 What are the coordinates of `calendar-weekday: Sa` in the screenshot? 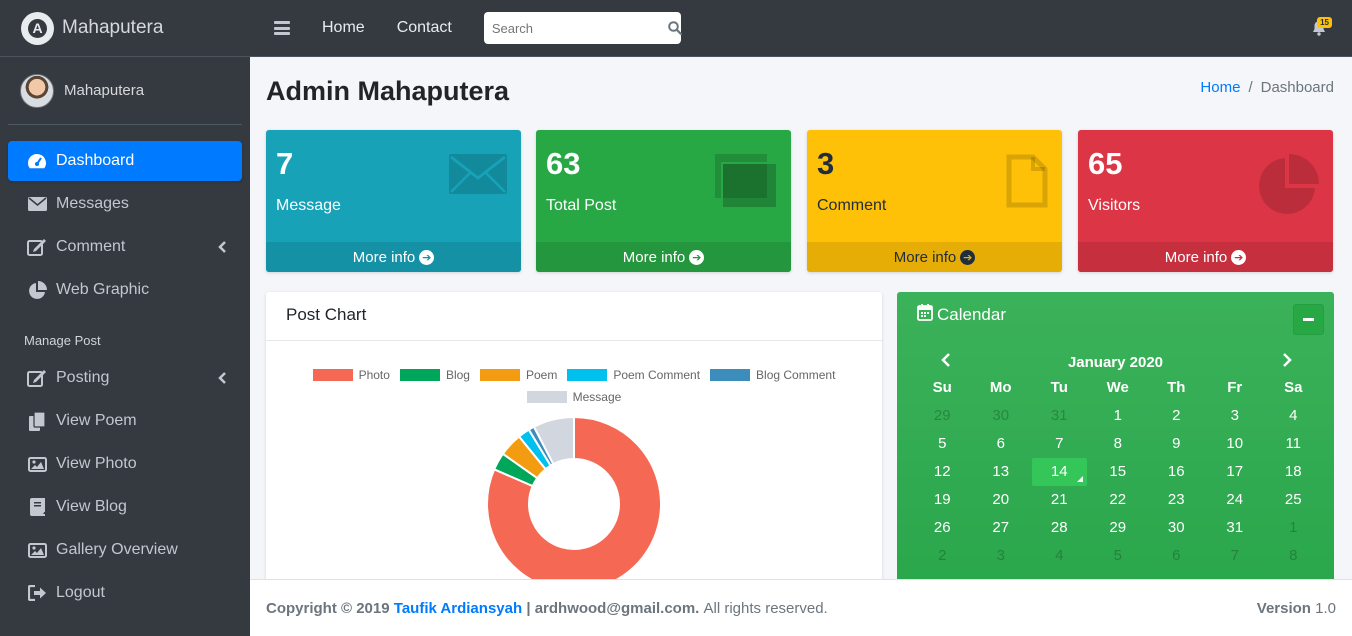 It's located at (1293, 387).